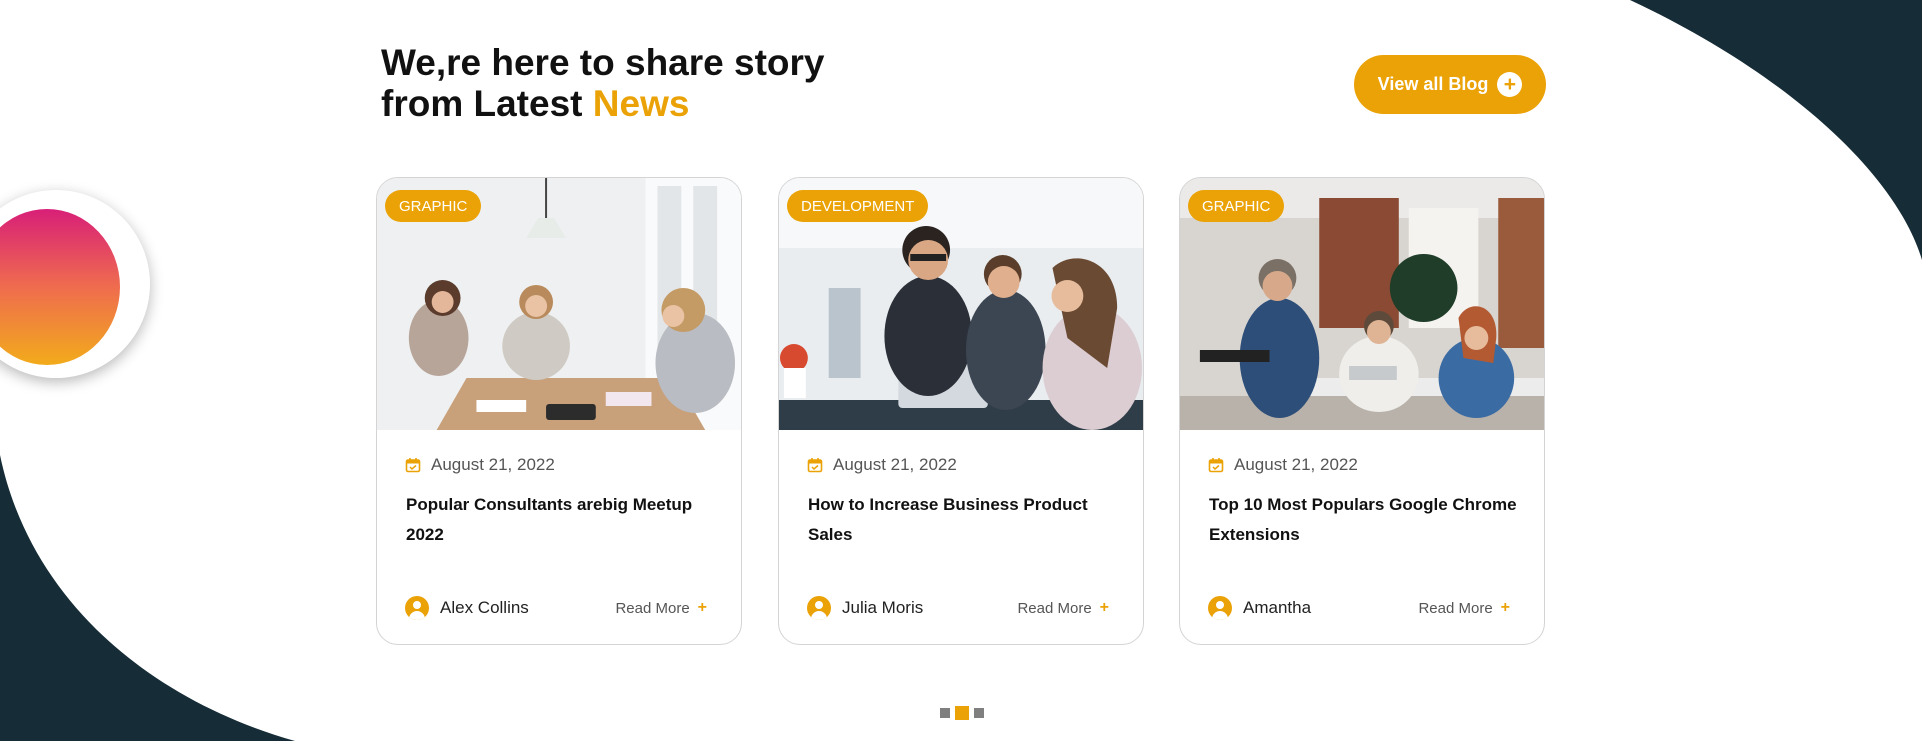  I want to click on post-author: Amantha, so click(1259, 608).